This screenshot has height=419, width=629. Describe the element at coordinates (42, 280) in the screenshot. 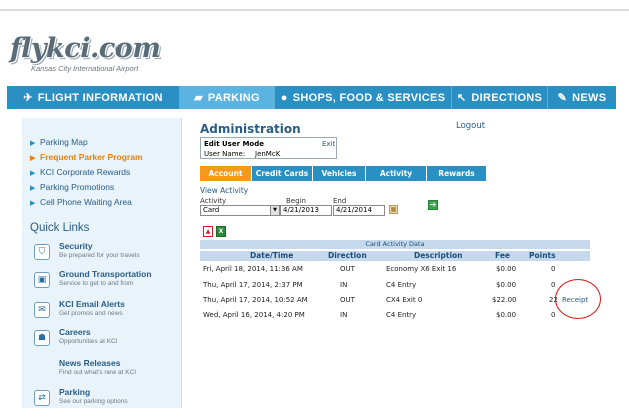

I see `bus-icon: ▣` at that location.